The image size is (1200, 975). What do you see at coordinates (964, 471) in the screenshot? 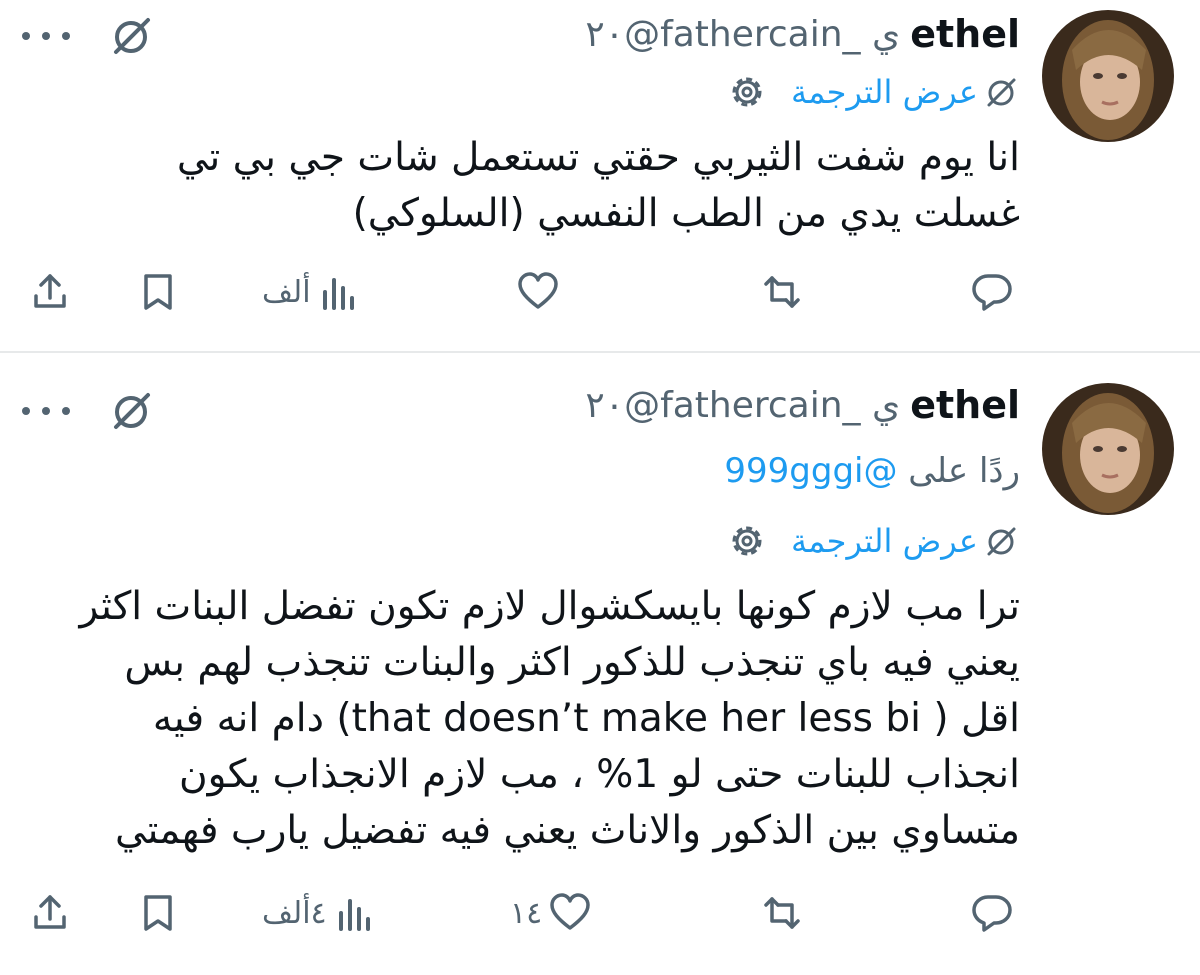
I see `reply-prefix: ردًا على` at bounding box center [964, 471].